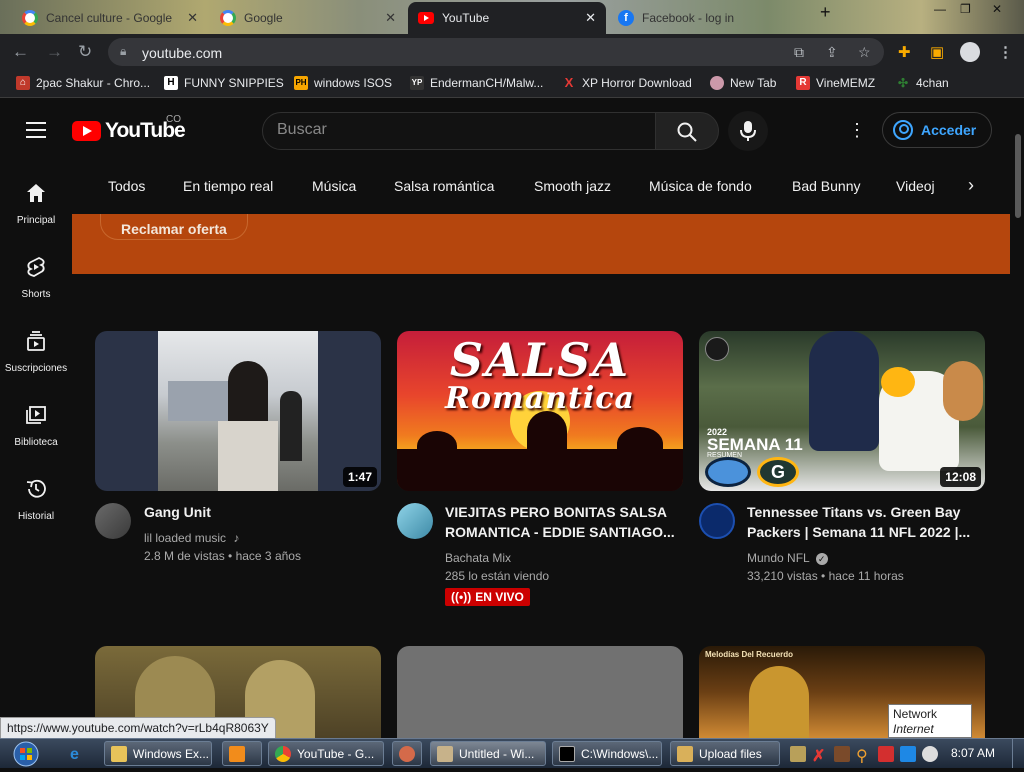 The height and width of the screenshot is (772, 1024). Describe the element at coordinates (572, 186) in the screenshot. I see `chip-smooth-jazz: Smooth jazz` at that location.